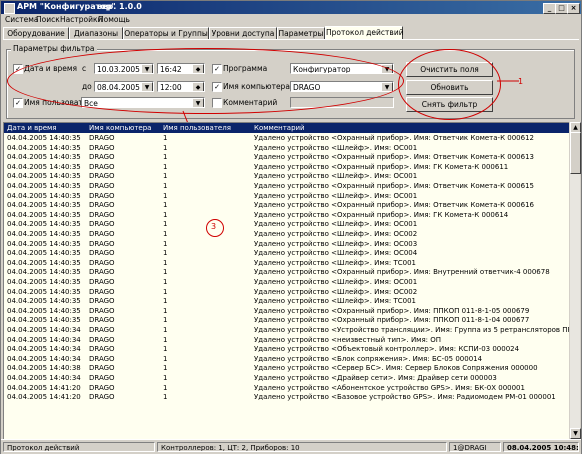  I want to click on status-user: 1@DRAGI, so click(475, 447).